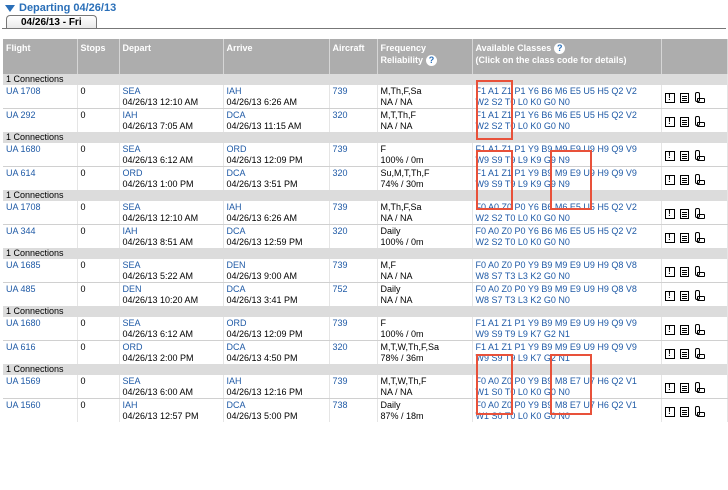 This screenshot has width=728, height=490. What do you see at coordinates (23, 149) in the screenshot?
I see `flight-link: UA 1680` at bounding box center [23, 149].